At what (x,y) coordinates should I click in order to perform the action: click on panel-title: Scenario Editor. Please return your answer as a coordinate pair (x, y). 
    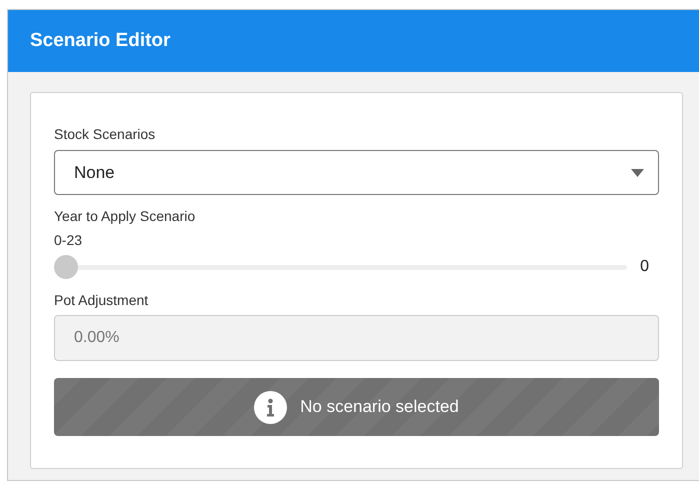
    Looking at the image, I should click on (100, 40).